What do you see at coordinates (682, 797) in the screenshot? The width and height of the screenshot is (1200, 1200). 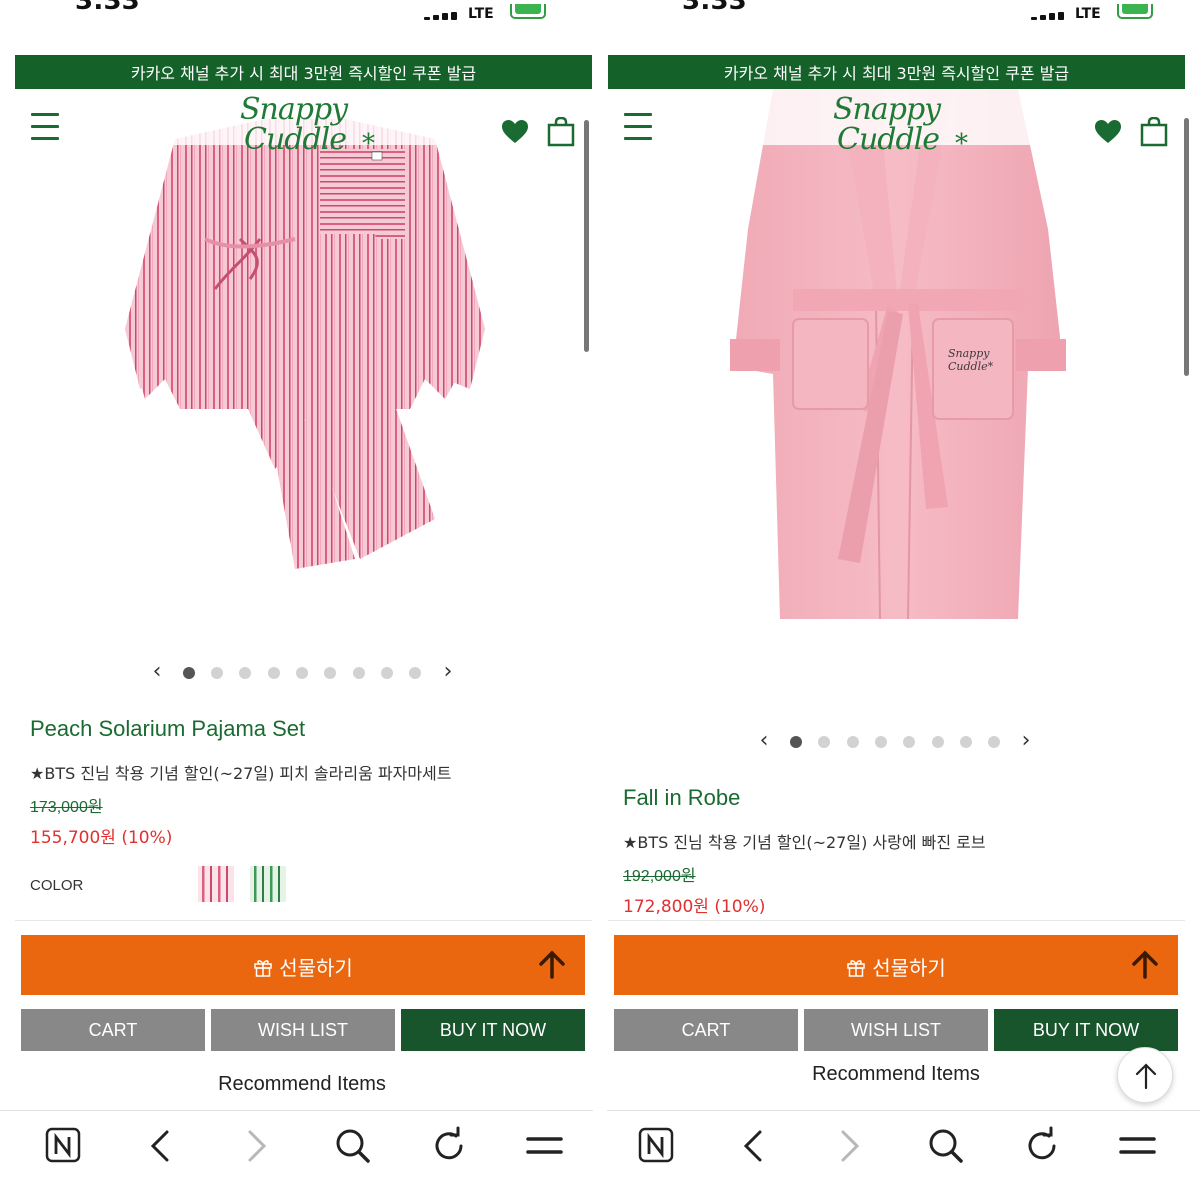 I see `product-title: Fall in Robe` at bounding box center [682, 797].